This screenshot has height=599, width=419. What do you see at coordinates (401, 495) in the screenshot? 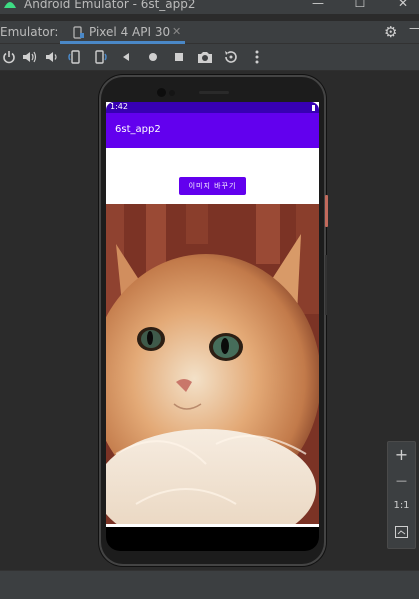
I see `zoom-controls: + — 1:1` at bounding box center [401, 495].